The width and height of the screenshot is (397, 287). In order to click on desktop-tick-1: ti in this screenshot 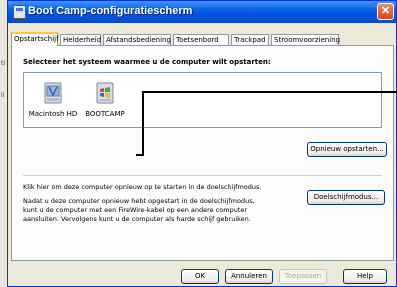, I will do `click(3, 63)`.